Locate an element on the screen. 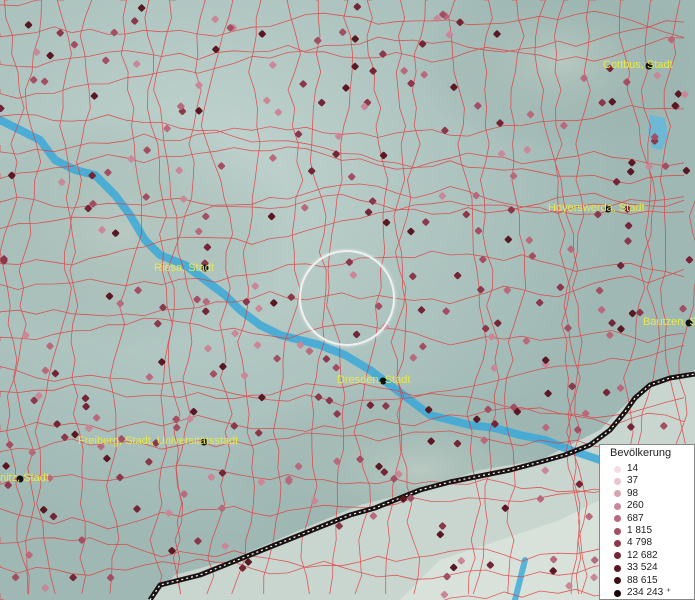 The width and height of the screenshot is (695, 600). legend-item: 12 682 is located at coordinates (636, 556).